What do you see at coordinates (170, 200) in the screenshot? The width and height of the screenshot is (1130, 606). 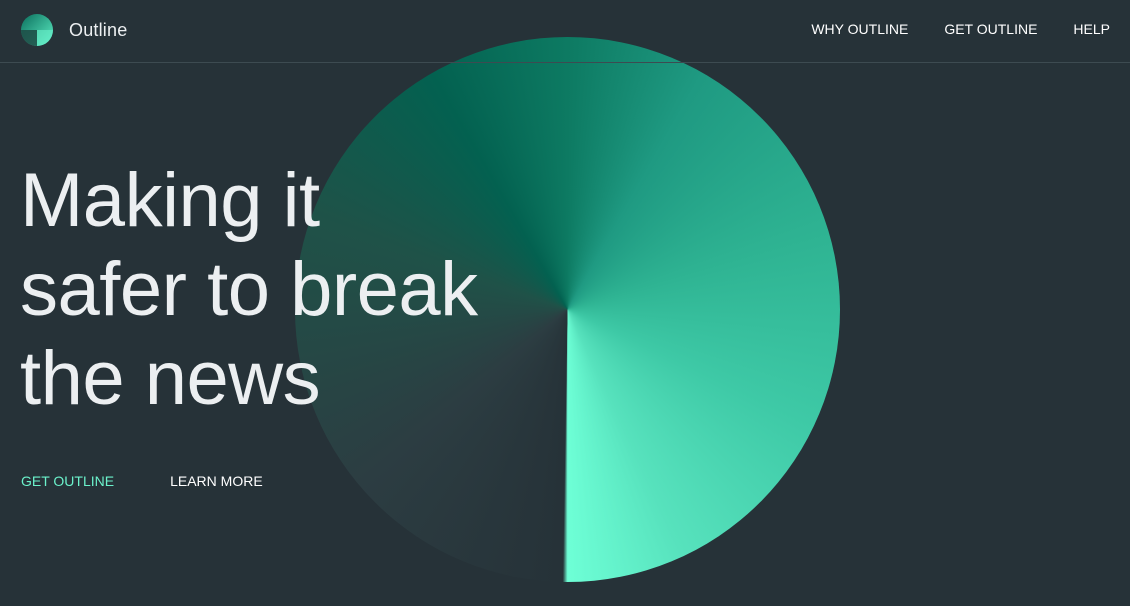 I see `headline-line-1: Making it` at bounding box center [170, 200].